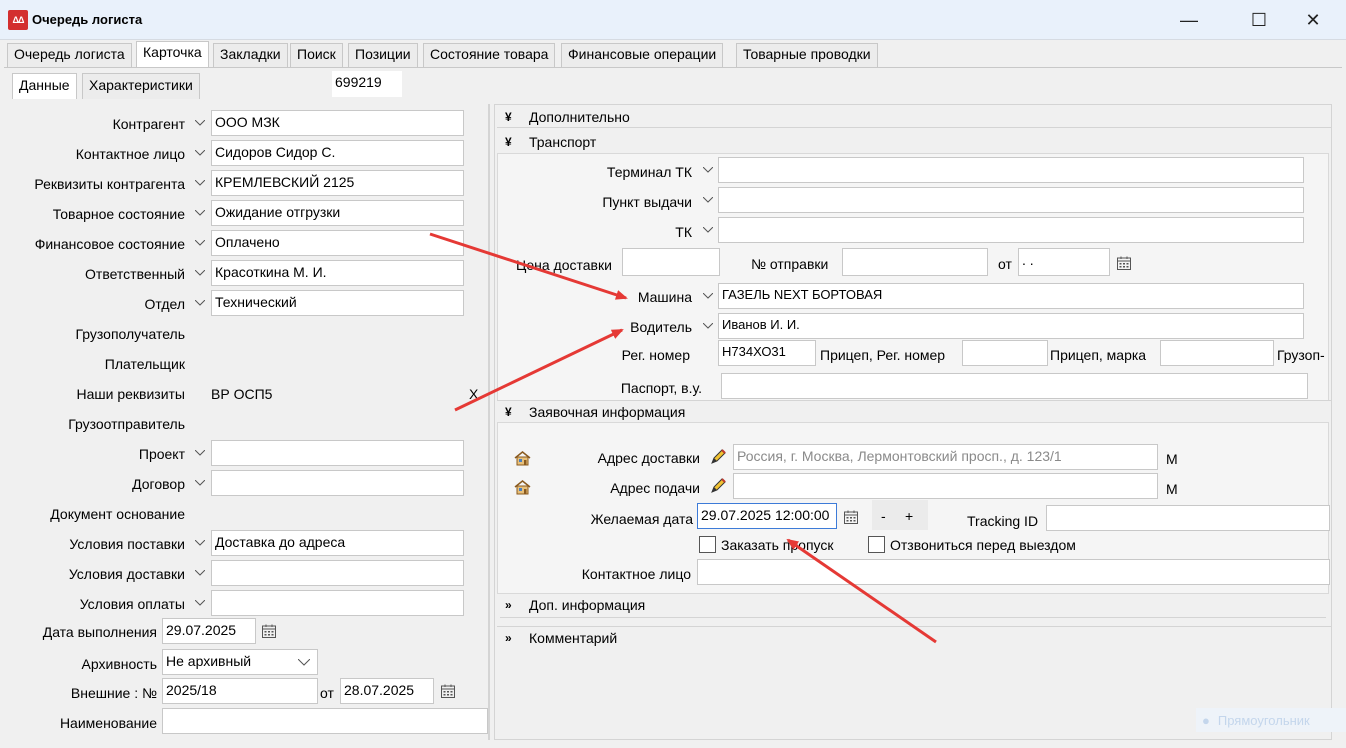 The width and height of the screenshot is (1346, 748). Describe the element at coordinates (92, 364) in the screenshot. I see `label-payer: Плательщик` at that location.